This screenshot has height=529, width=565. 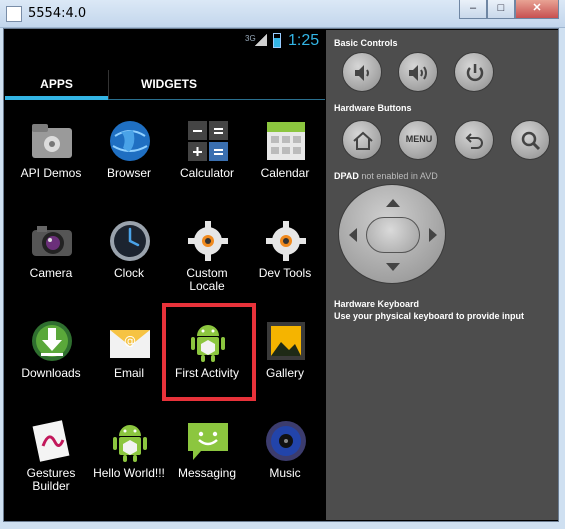 I want to click on volume-up-icon, so click(x=418, y=73).